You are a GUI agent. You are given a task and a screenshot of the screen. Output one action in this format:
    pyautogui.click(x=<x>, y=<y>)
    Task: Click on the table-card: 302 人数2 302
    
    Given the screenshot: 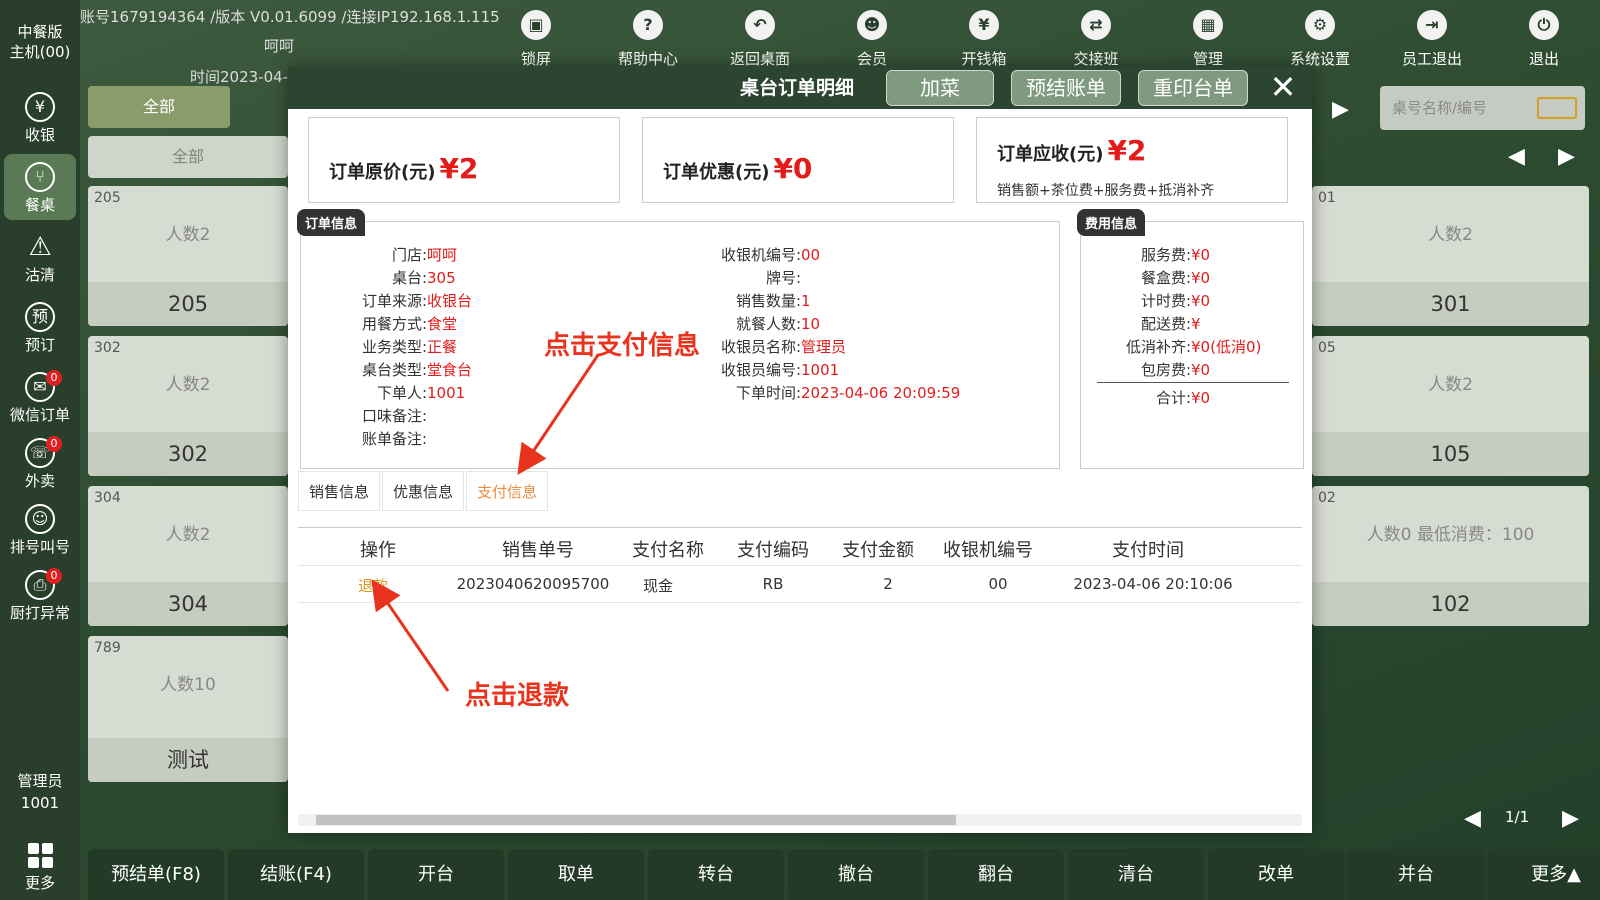 What is the action you would take?
    pyautogui.click(x=188, y=406)
    